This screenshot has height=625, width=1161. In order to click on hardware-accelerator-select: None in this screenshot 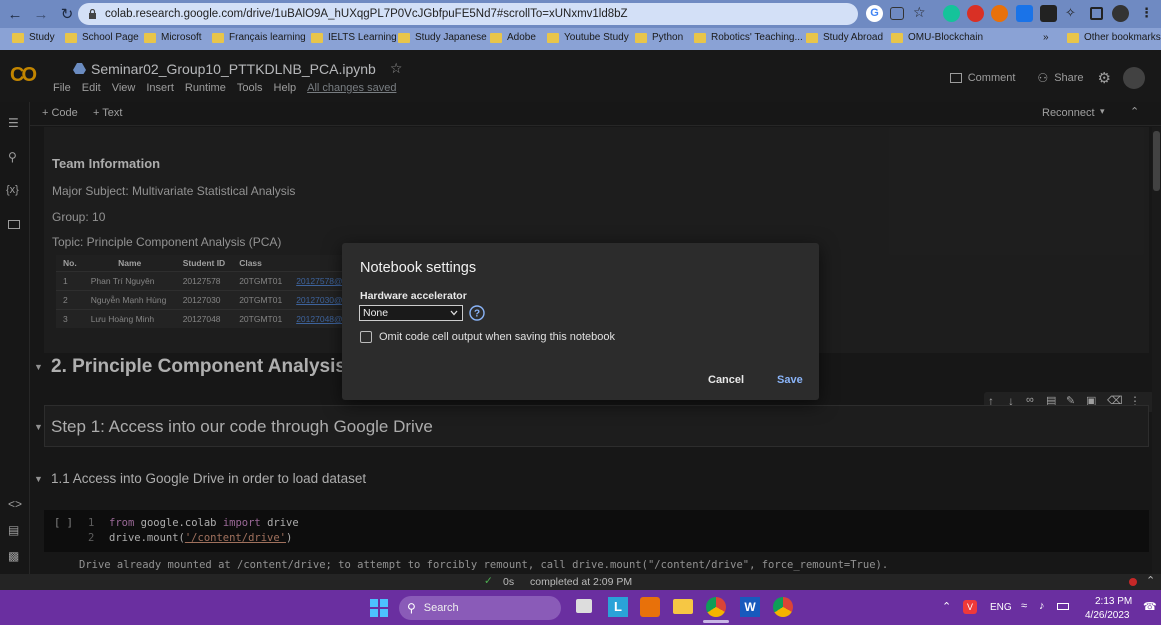, I will do `click(411, 313)`.